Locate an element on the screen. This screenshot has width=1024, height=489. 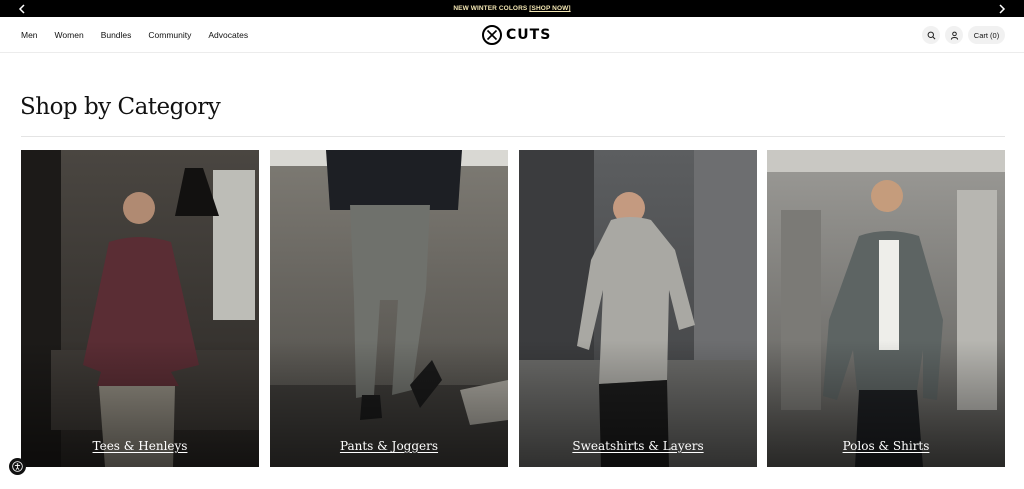
account-button is located at coordinates (954, 35).